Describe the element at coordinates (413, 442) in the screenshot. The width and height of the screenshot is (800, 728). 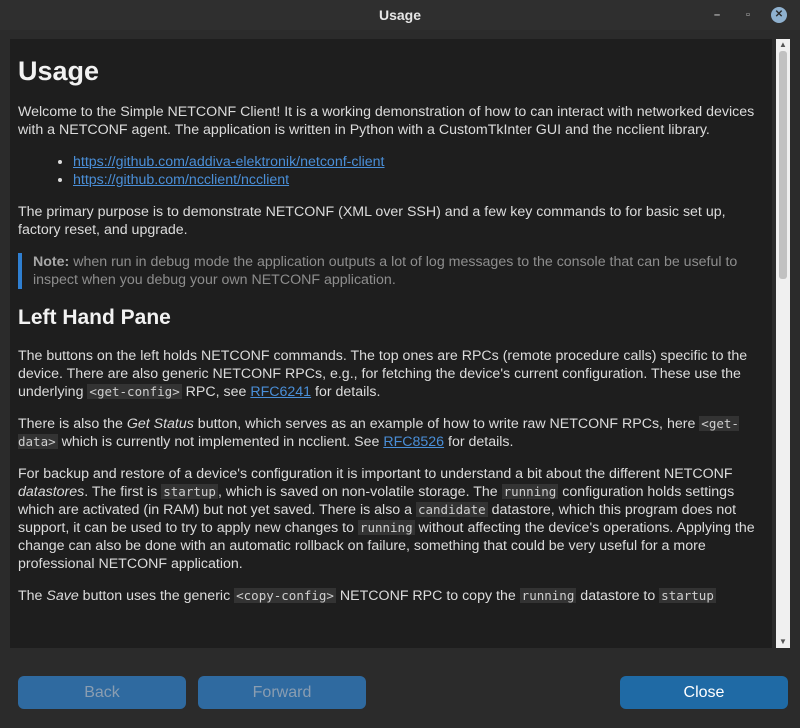
I see `rfc8526-link: RFC8526` at that location.